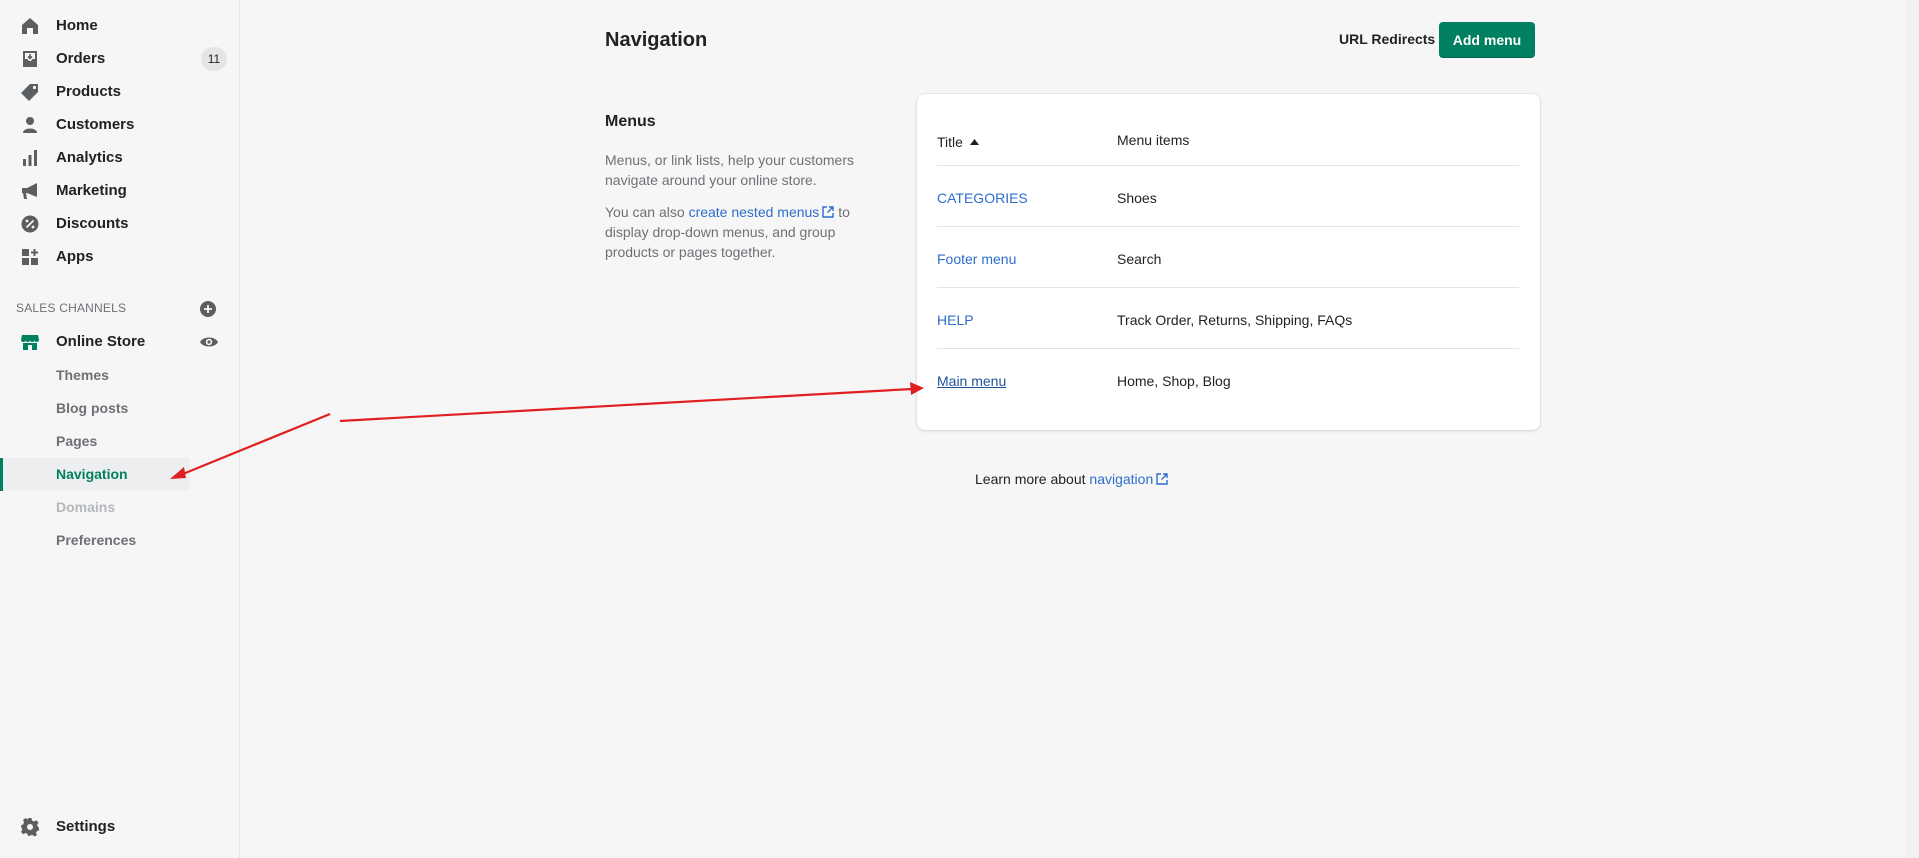 Image resolution: width=1919 pixels, height=858 pixels. Describe the element at coordinates (77, 25) in the screenshot. I see `sidebar-item-label: Home` at that location.